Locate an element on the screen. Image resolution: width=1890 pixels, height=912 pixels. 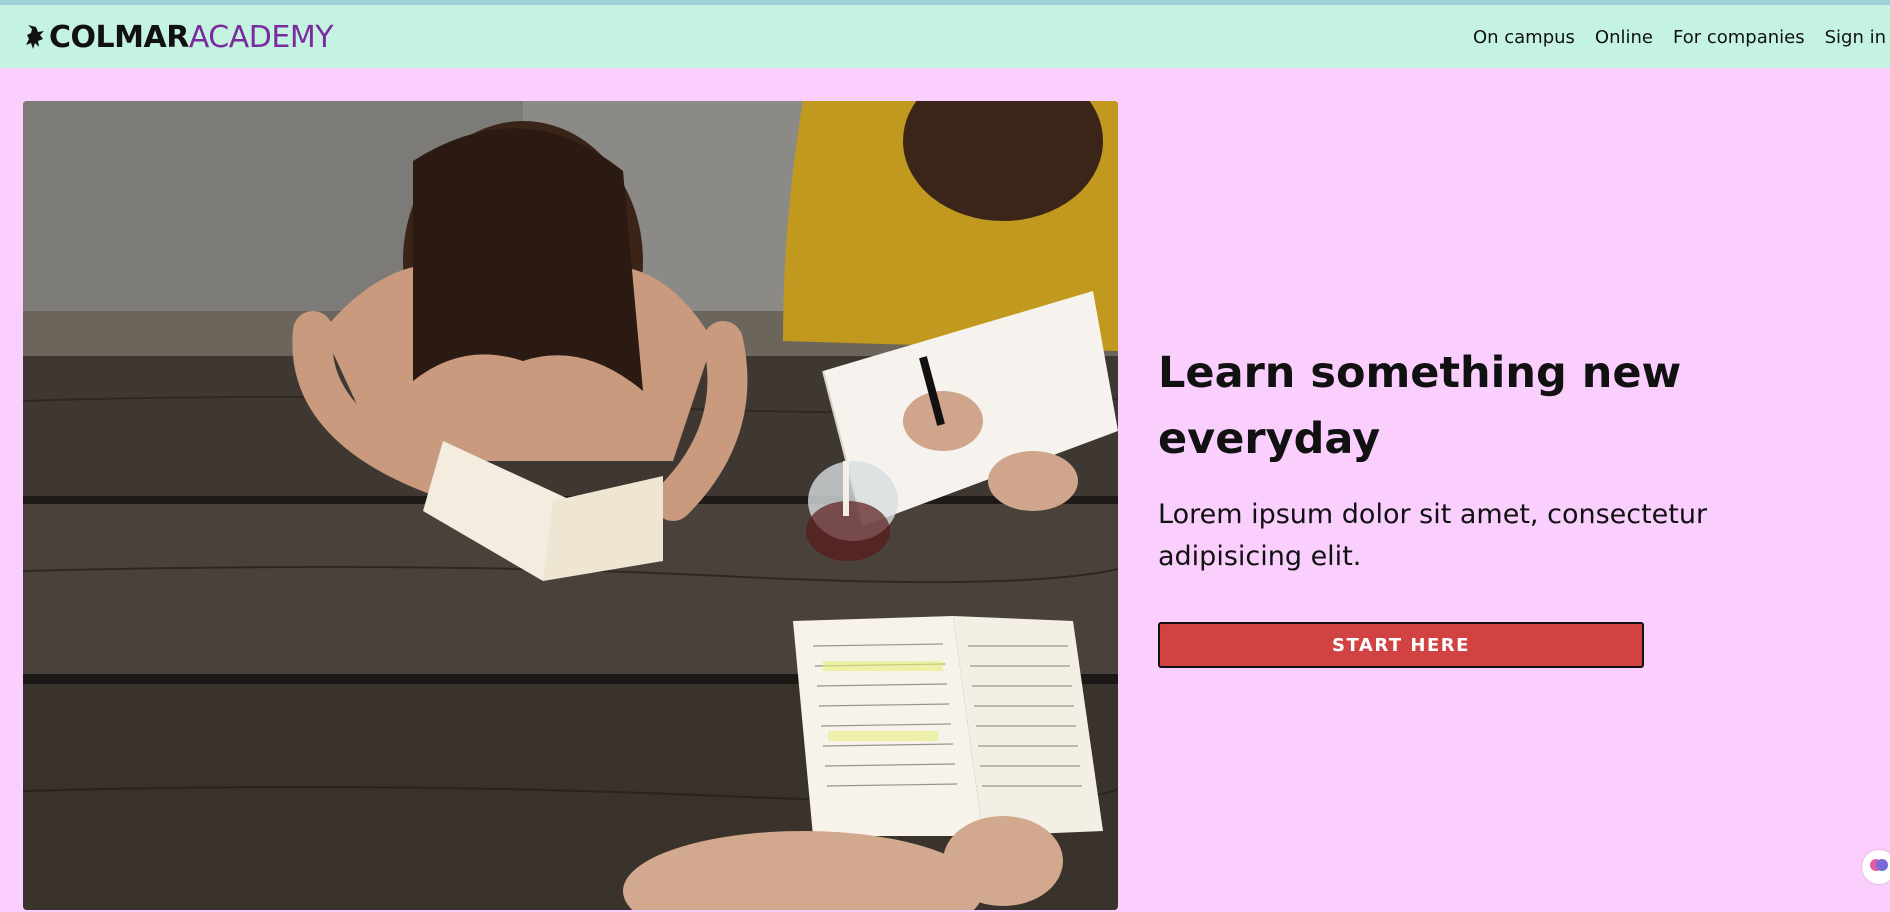
griffin-icon is located at coordinates (35, 37).